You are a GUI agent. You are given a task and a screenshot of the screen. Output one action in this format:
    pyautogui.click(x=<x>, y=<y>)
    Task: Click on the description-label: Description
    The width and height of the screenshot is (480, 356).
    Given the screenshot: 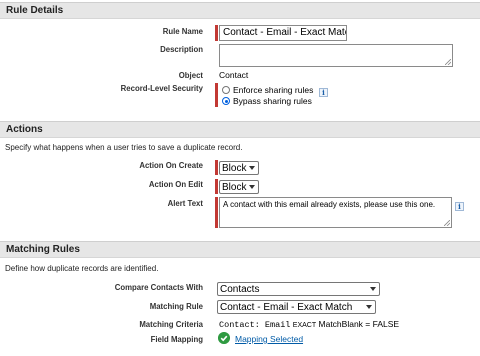 What is the action you would take?
    pyautogui.click(x=181, y=49)
    